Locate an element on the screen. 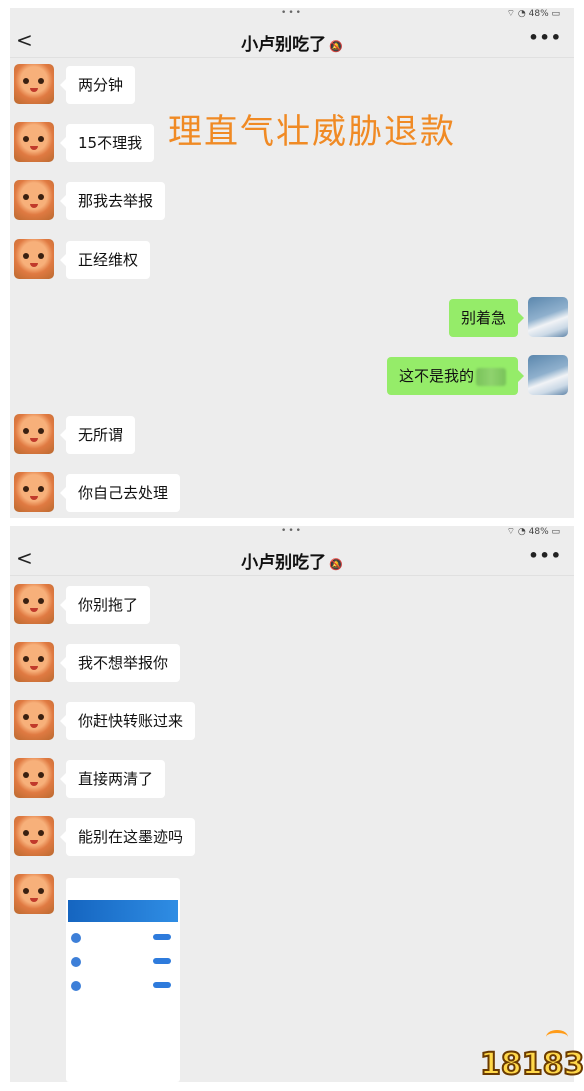 This screenshot has height=1091, width=584. message-bubble: 直接两清了 is located at coordinates (112, 779).